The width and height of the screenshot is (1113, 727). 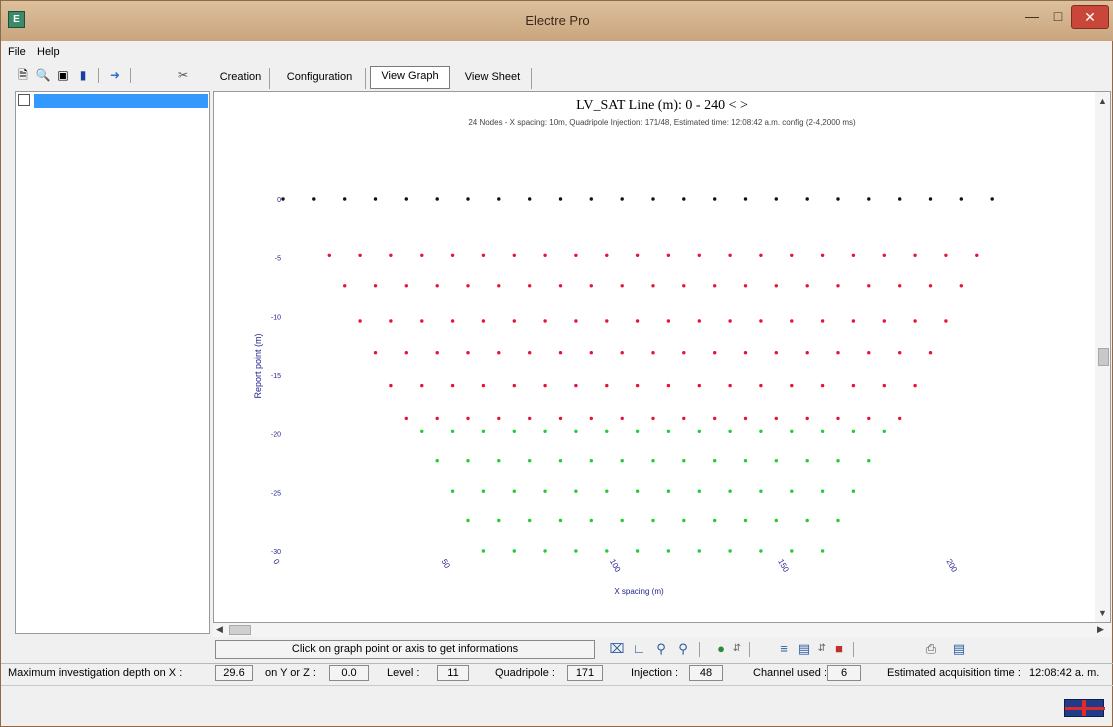 I want to click on scroll-left-icon: ◀, so click(x=219, y=629).